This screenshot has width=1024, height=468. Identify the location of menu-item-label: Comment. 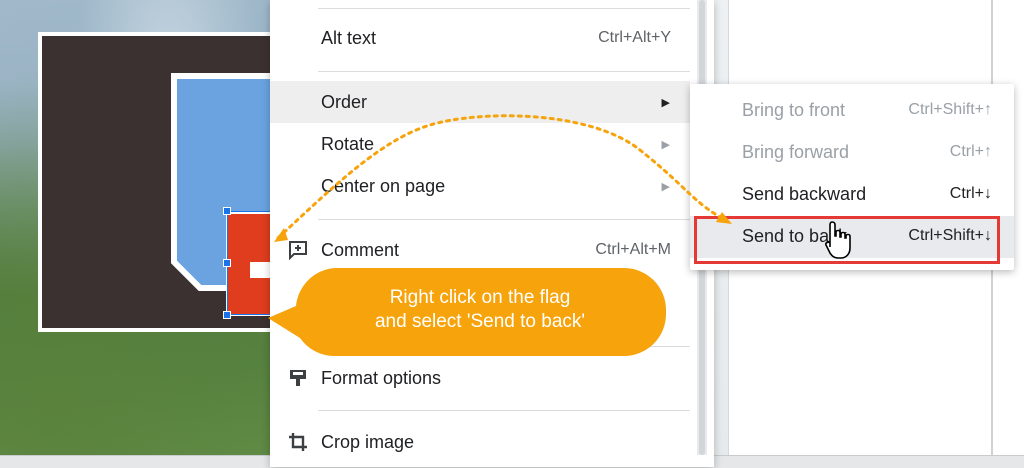
(360, 249).